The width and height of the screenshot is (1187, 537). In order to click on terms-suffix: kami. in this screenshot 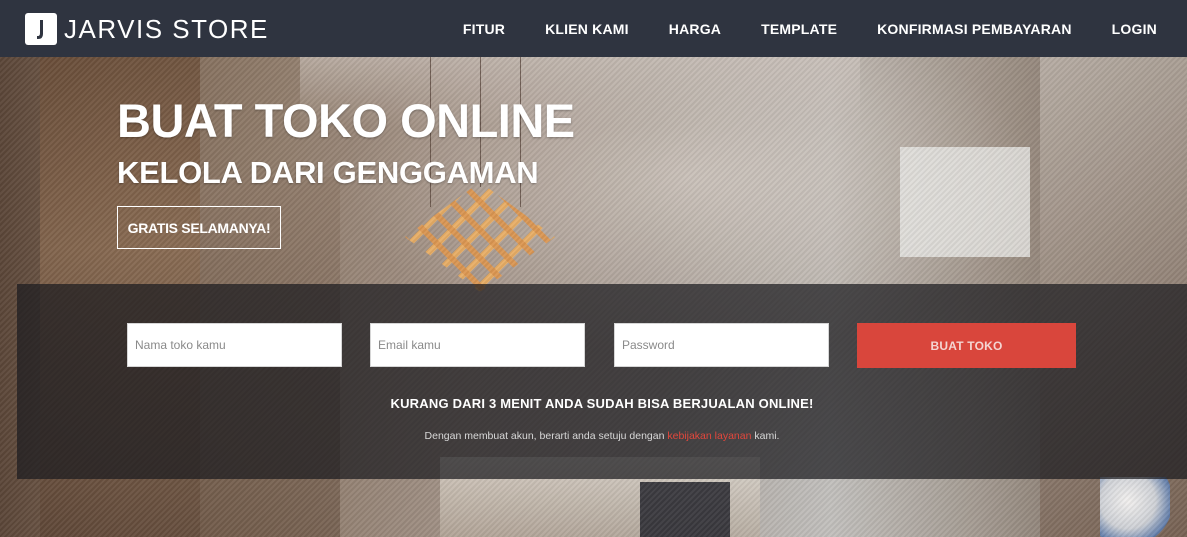, I will do `click(765, 436)`.